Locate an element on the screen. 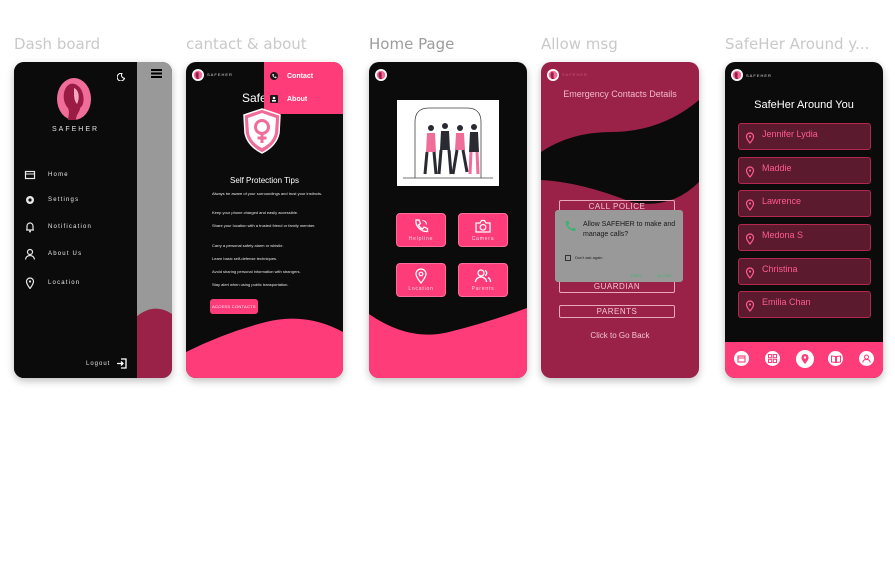 The width and height of the screenshot is (895, 565). nav-book-icon is located at coordinates (835, 358).